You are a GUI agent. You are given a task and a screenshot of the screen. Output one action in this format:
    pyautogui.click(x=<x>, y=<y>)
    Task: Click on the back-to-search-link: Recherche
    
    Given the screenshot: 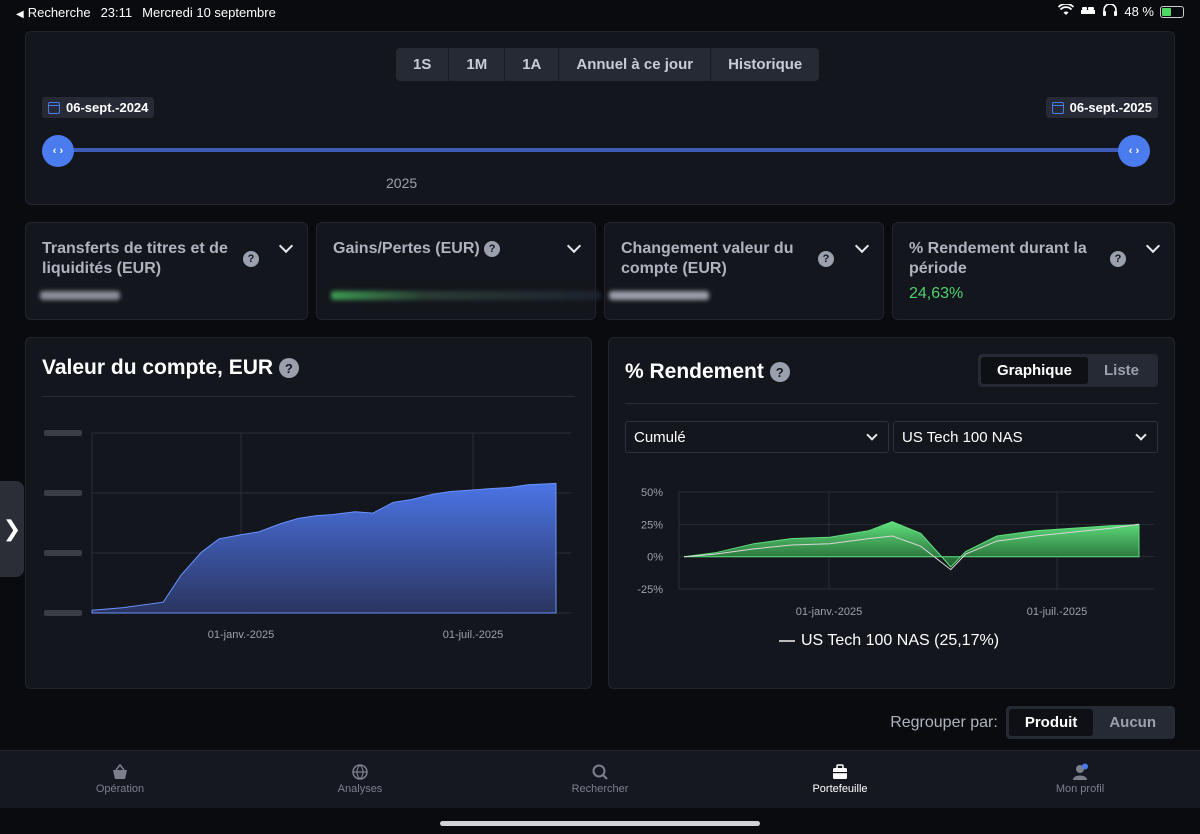 What is the action you would take?
    pyautogui.click(x=53, y=12)
    